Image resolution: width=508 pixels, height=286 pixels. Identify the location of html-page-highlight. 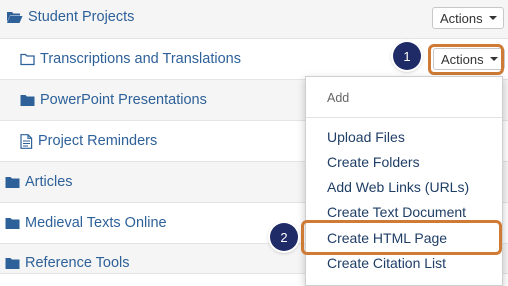
(401, 237).